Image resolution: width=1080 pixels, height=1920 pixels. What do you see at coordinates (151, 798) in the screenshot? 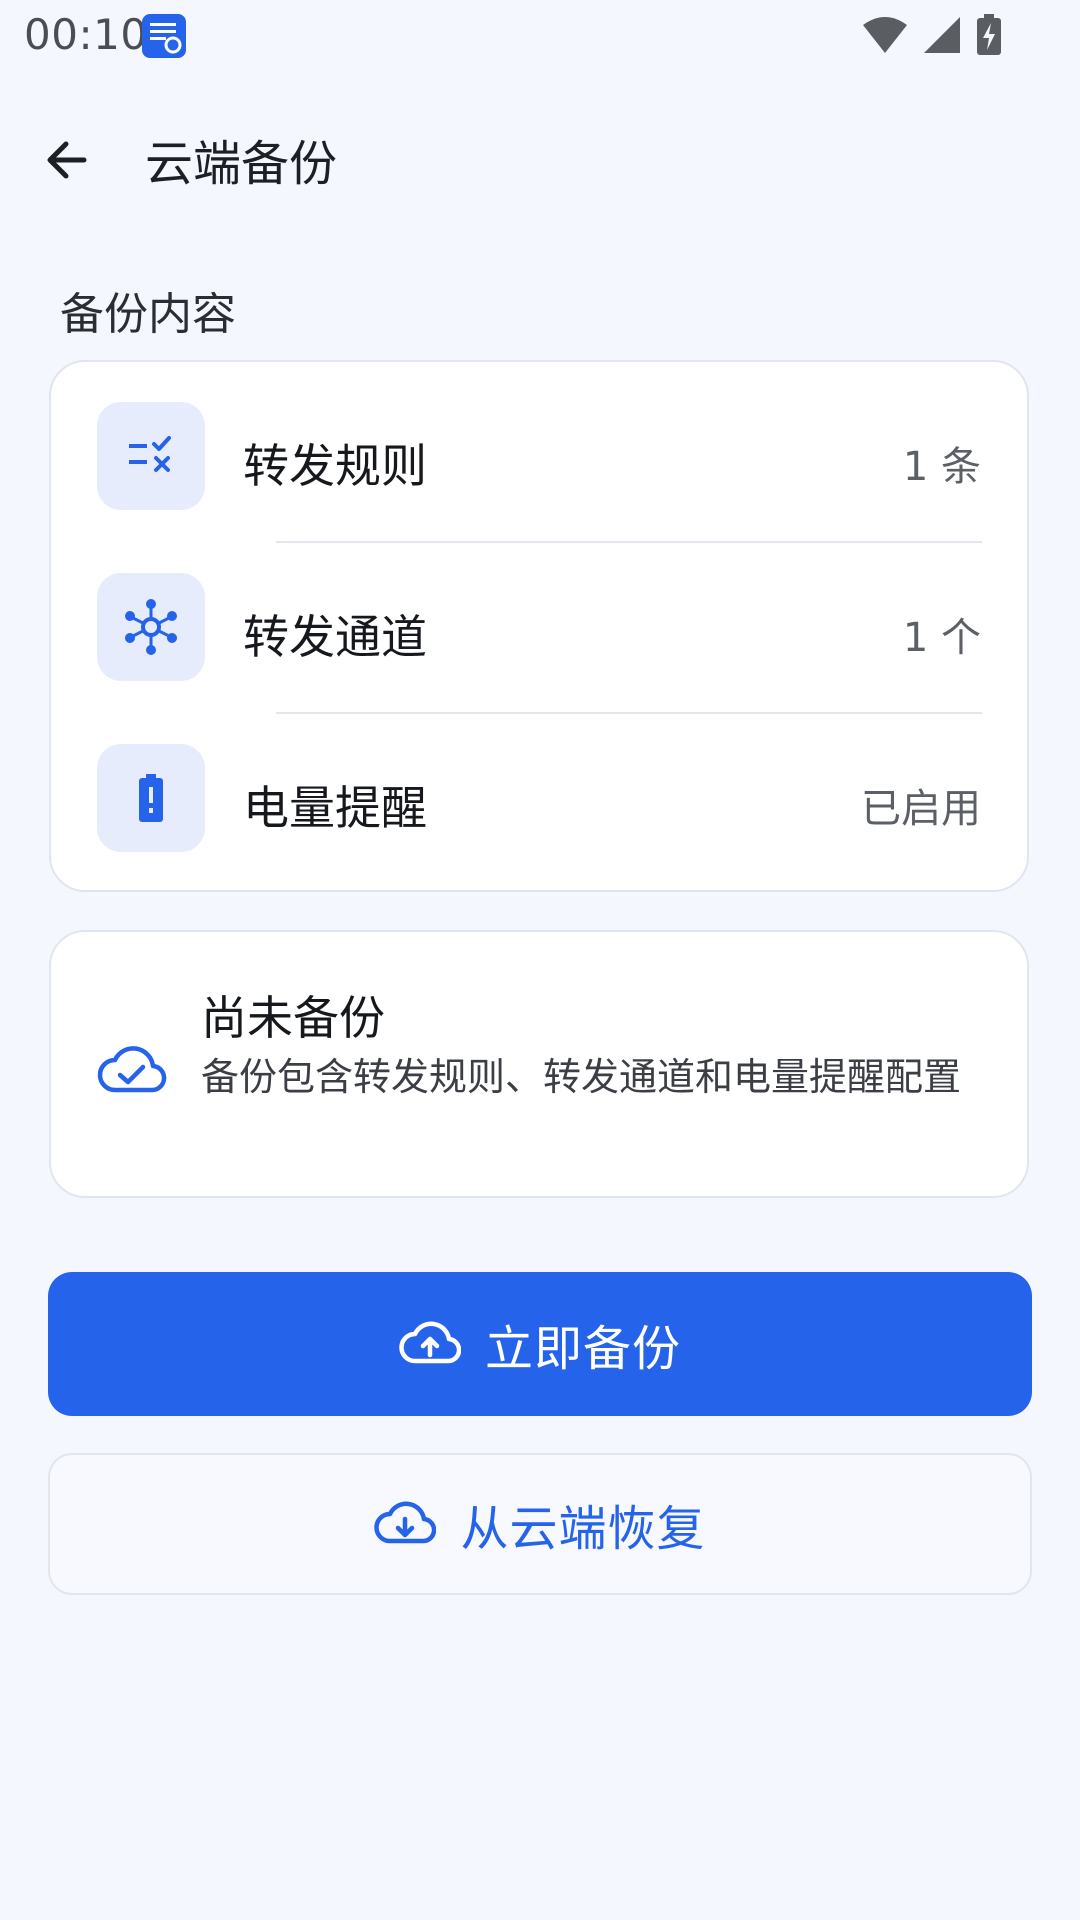
I see `battery-alert-icon` at bounding box center [151, 798].